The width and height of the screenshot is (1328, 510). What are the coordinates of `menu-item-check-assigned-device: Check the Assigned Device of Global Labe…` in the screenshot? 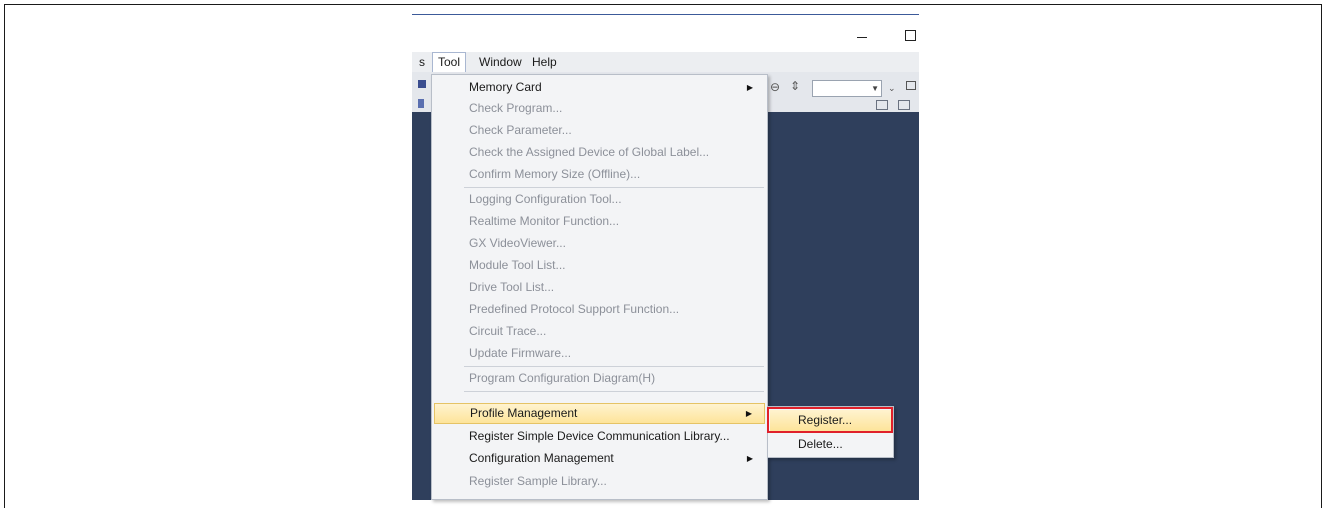 It's located at (599, 152).